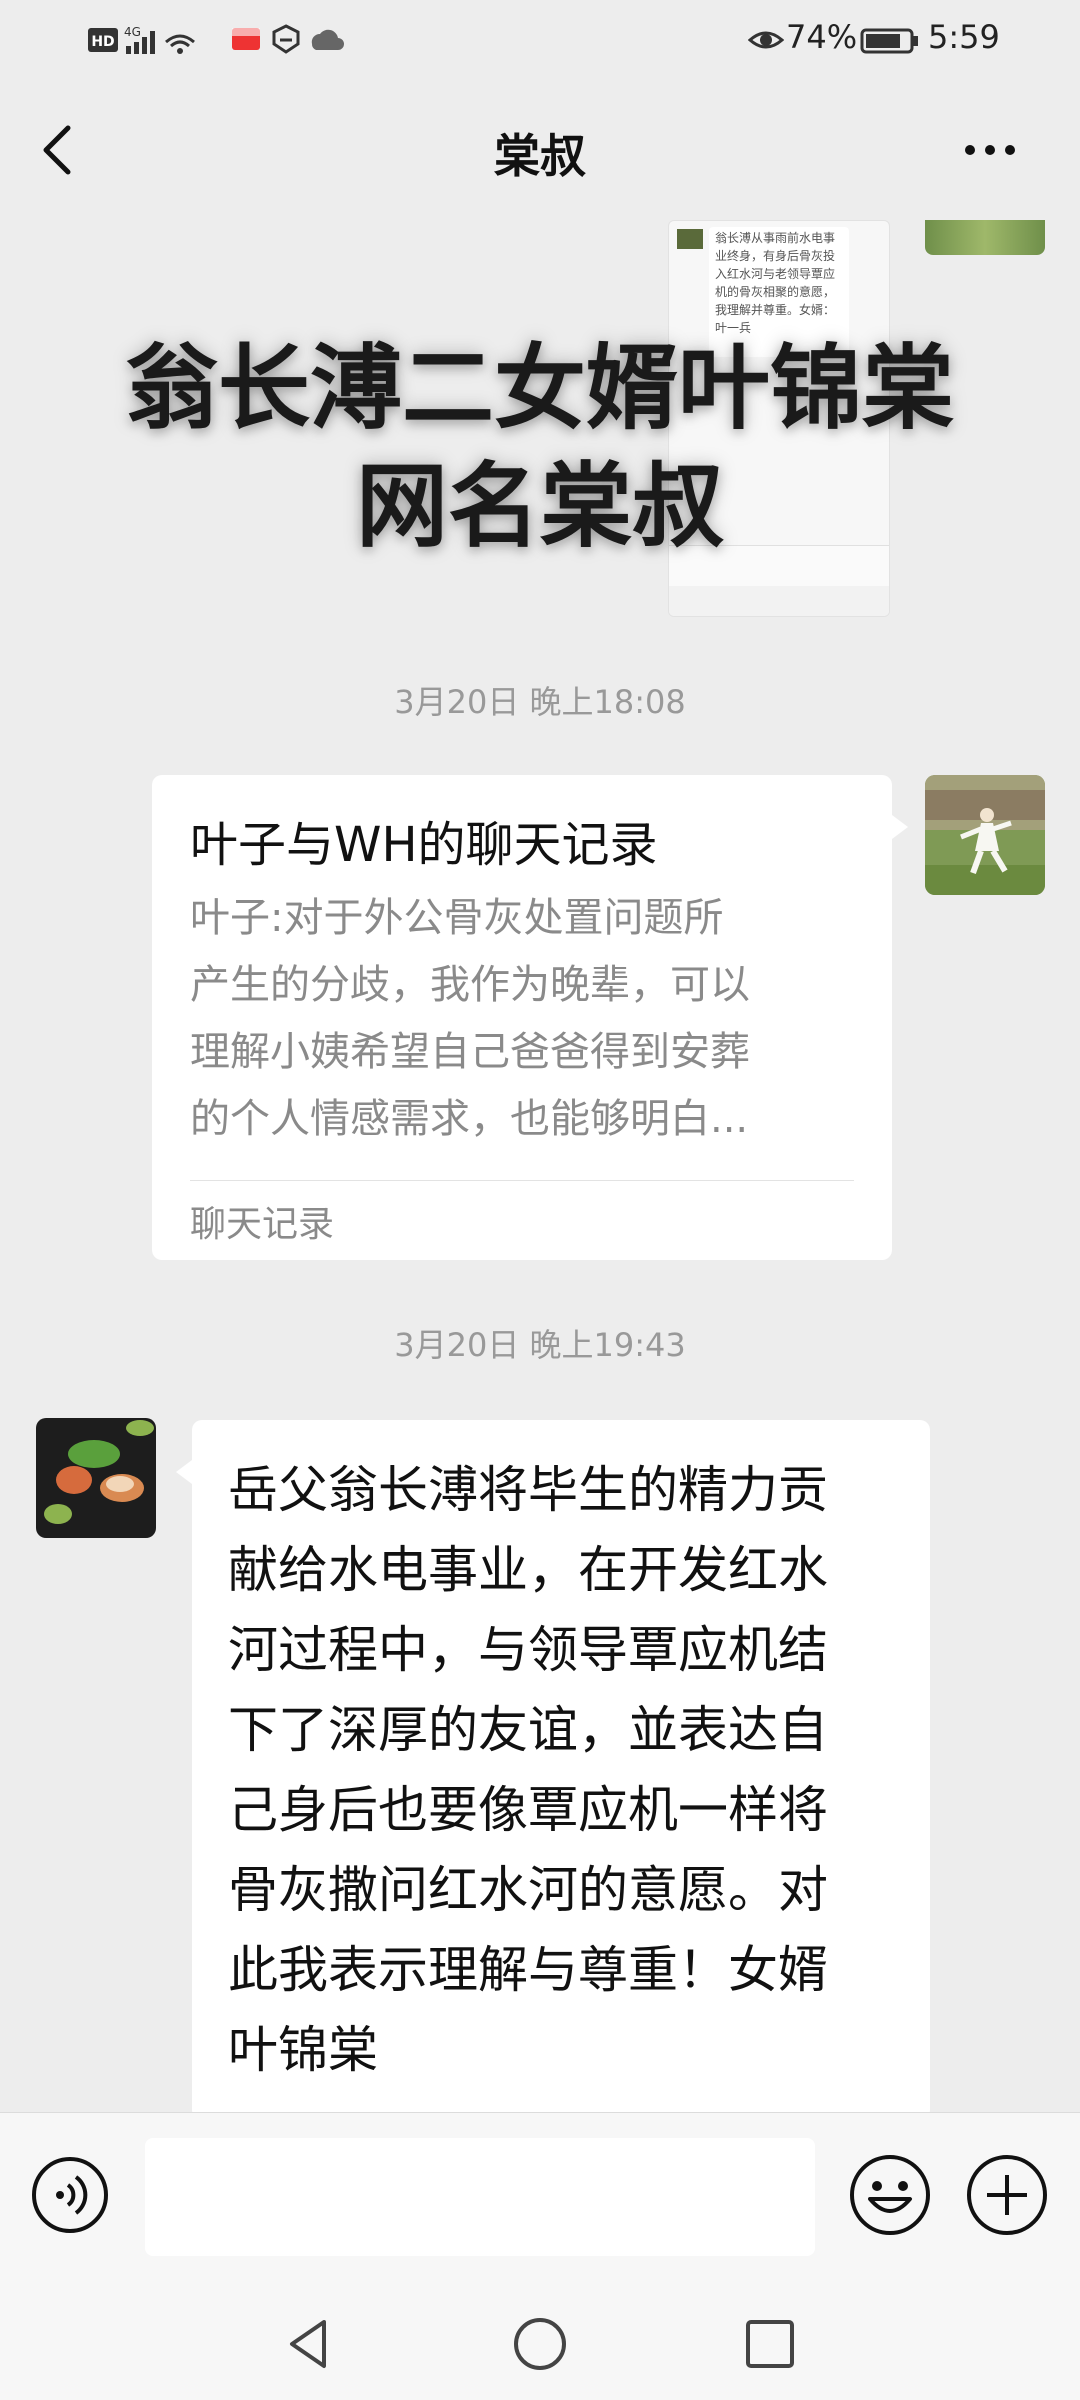  What do you see at coordinates (528, 1970) in the screenshot?
I see `message-text-line: 此我表示理解与尊重！女婿` at bounding box center [528, 1970].